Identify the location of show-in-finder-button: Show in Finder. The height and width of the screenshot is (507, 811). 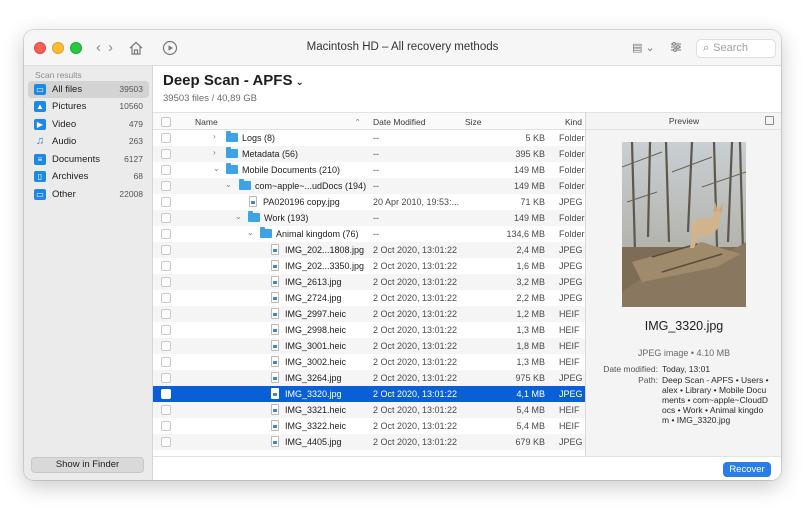
(87, 465).